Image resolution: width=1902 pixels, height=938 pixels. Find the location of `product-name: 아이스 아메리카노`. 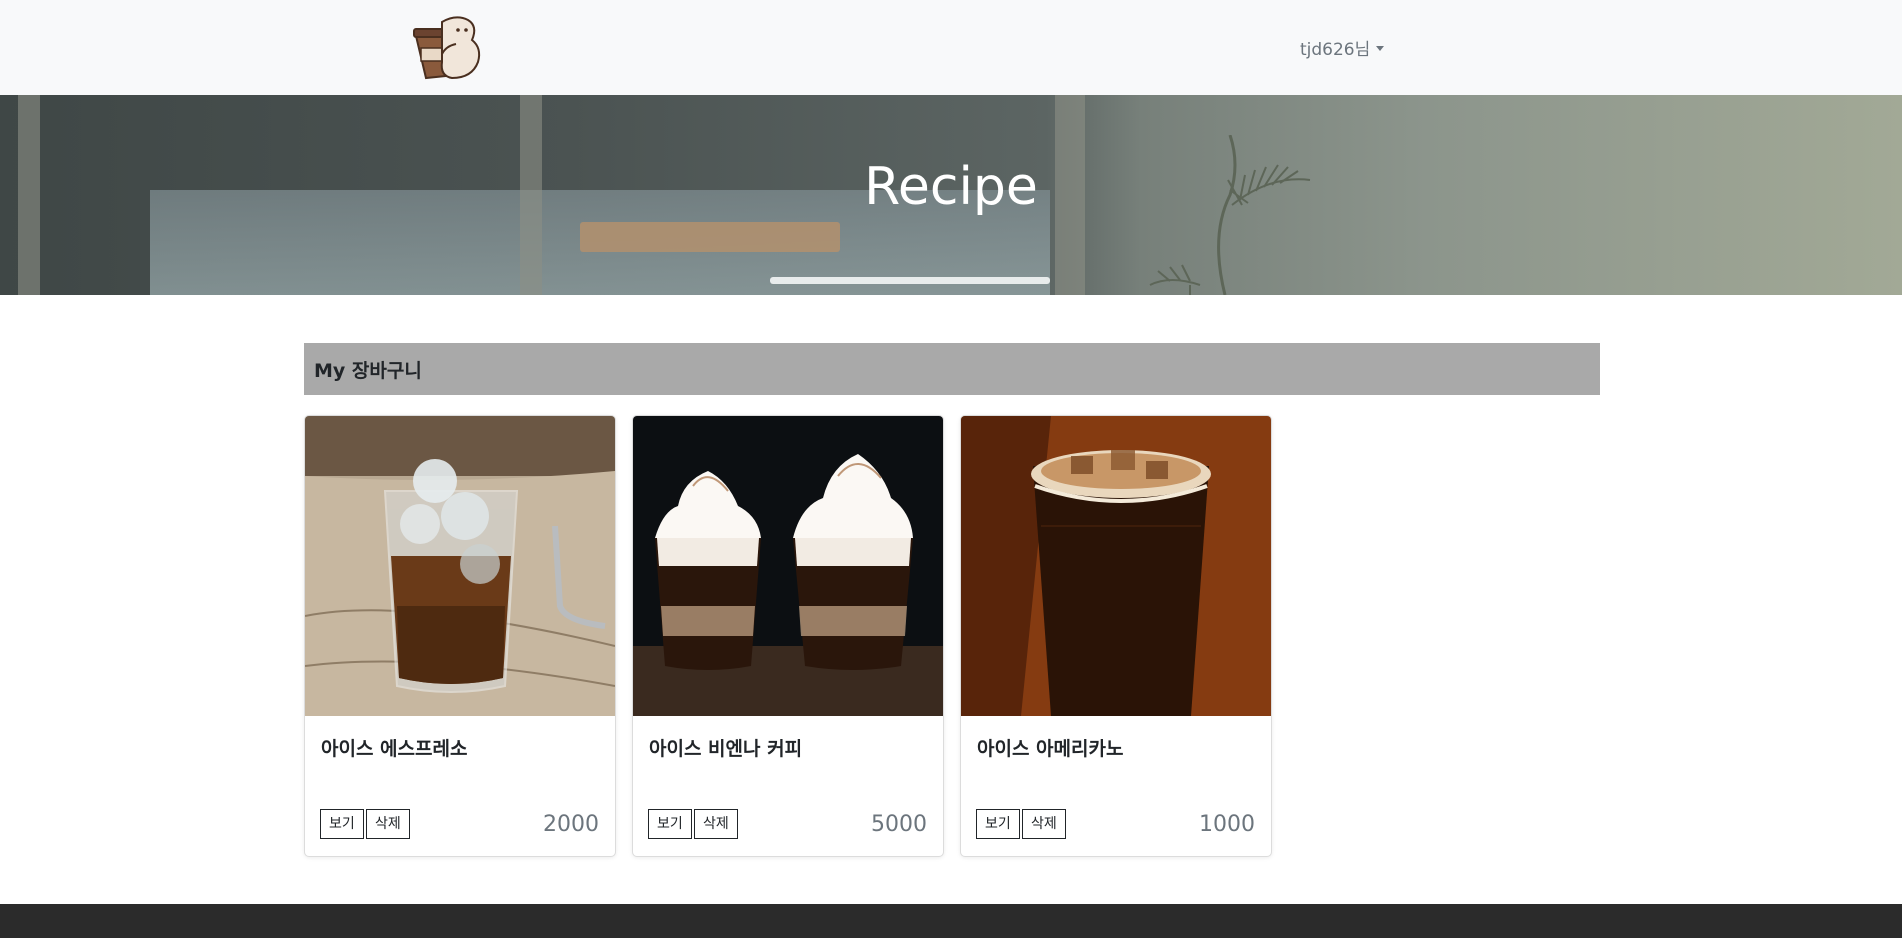

product-name: 아이스 아메리카노 is located at coordinates (1050, 749).